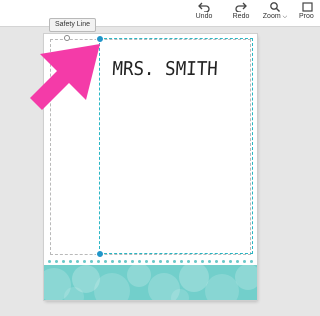  I want to click on proof-label: Proo, so click(306, 16).